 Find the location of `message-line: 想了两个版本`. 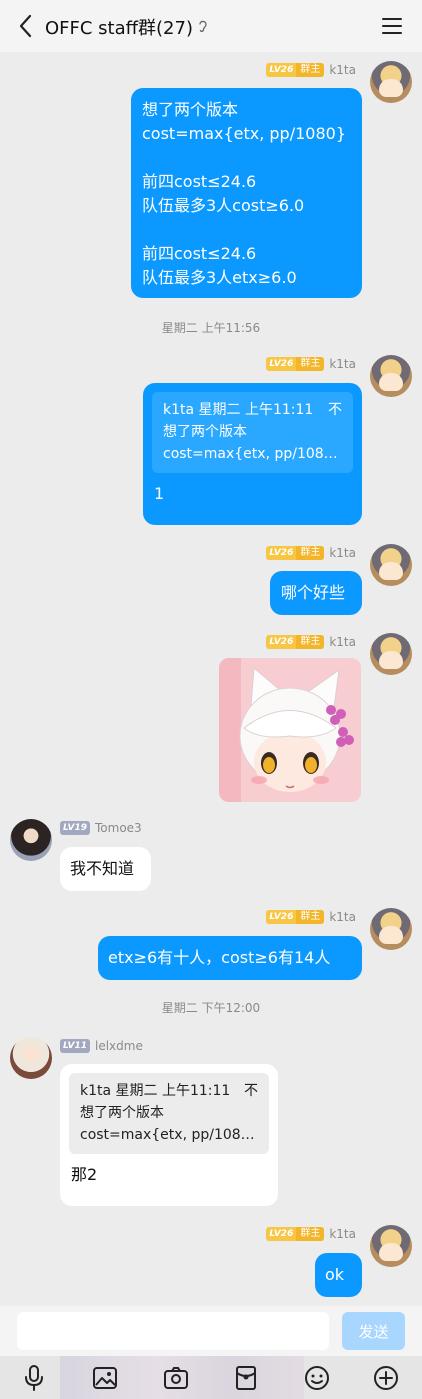

message-line: 想了两个版本 is located at coordinates (190, 109).